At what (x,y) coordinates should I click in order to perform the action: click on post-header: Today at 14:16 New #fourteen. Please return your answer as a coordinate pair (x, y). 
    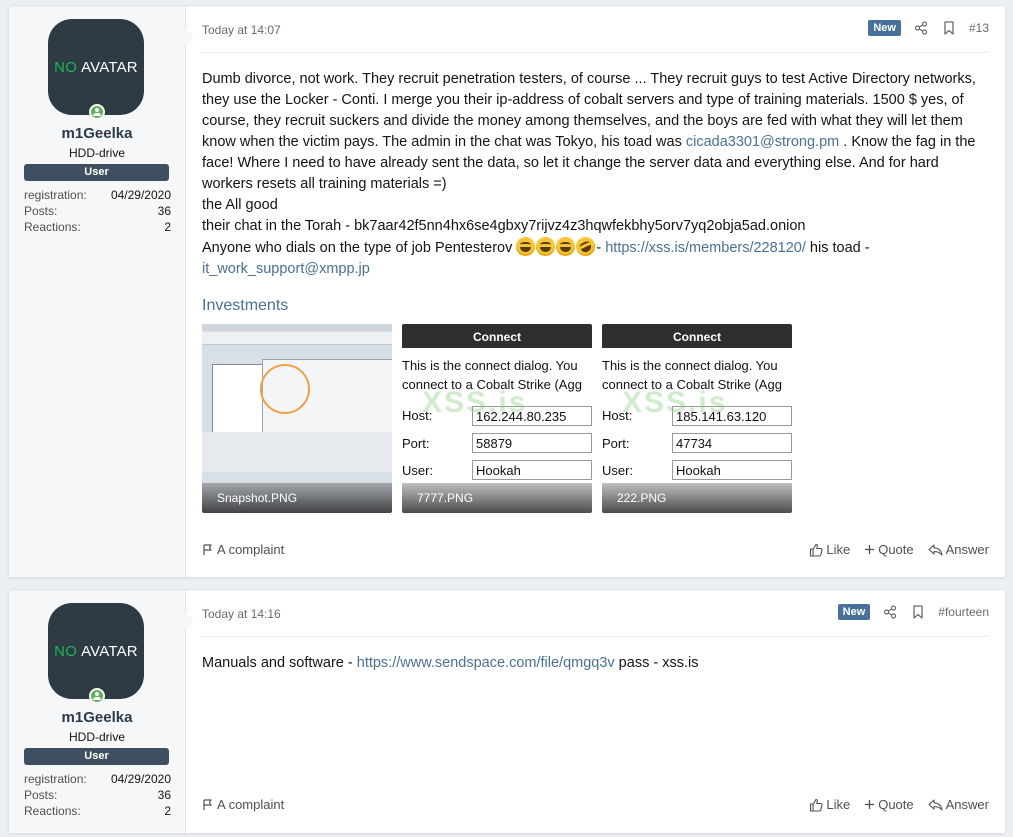
    Looking at the image, I should click on (595, 613).